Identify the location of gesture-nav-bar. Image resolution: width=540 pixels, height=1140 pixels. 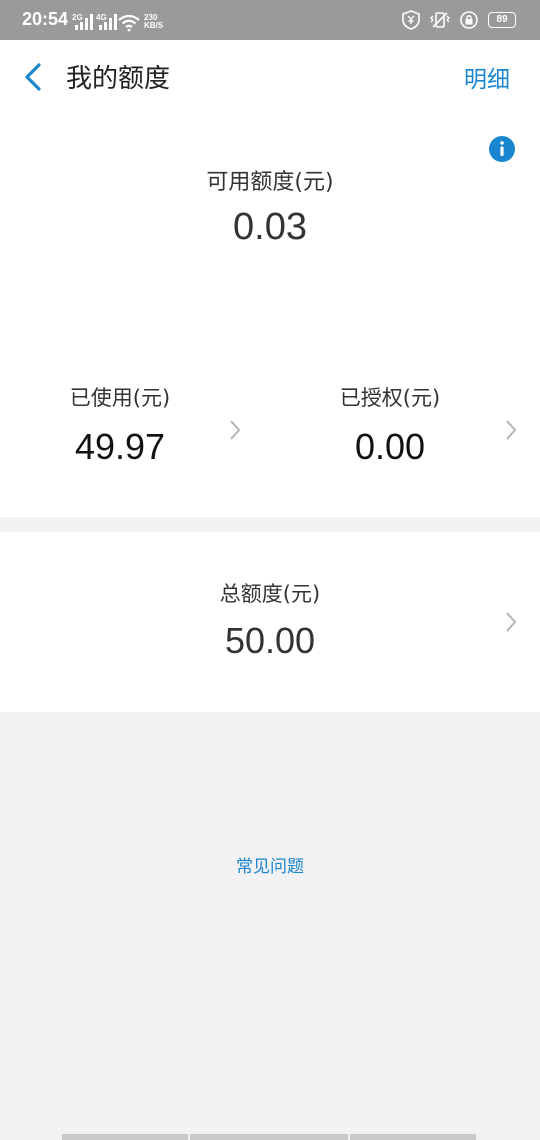
(270, 1137).